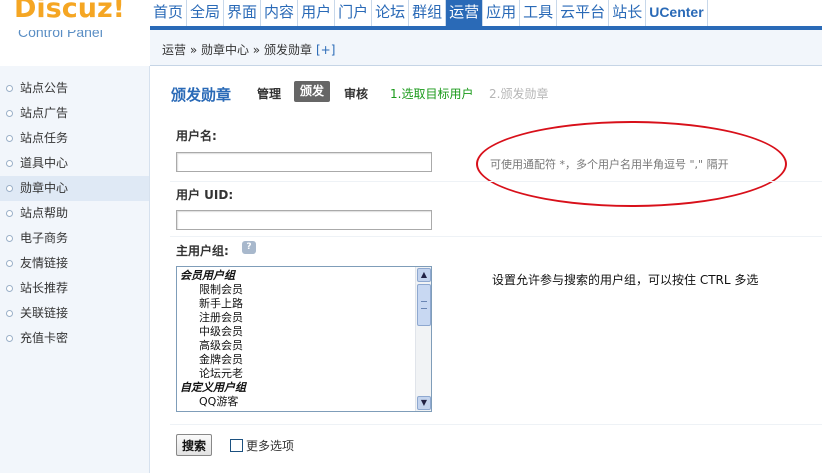  What do you see at coordinates (502, 13) in the screenshot?
I see `nav-apps: 应用` at bounding box center [502, 13].